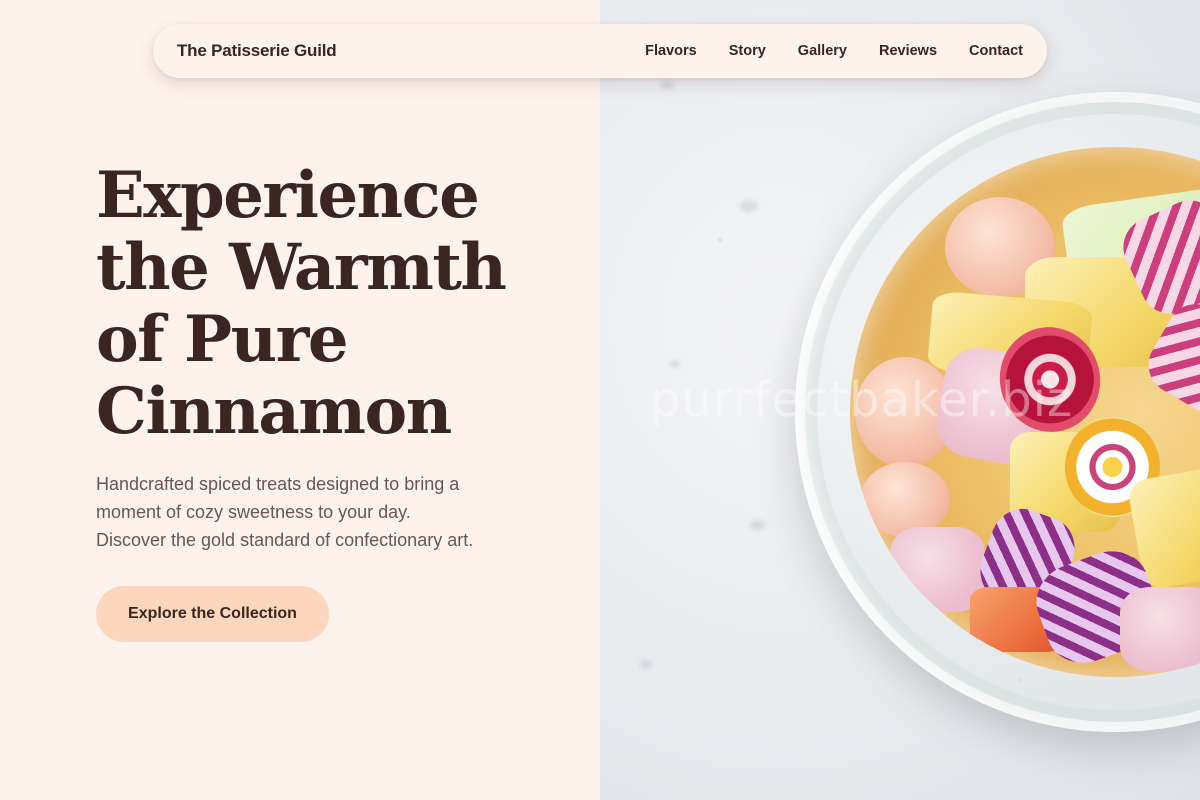  Describe the element at coordinates (274, 411) in the screenshot. I see `hero-title-line: Cinnamon` at that location.